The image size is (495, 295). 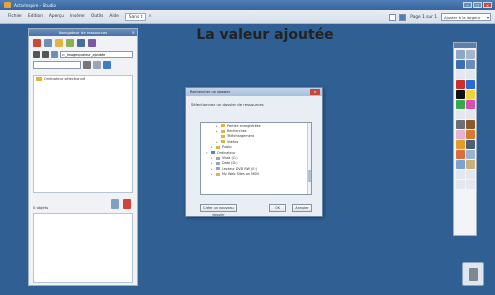 I want to click on tree-item-selected-computer: Ordinateur sélectionné, so click(x=83, y=79).